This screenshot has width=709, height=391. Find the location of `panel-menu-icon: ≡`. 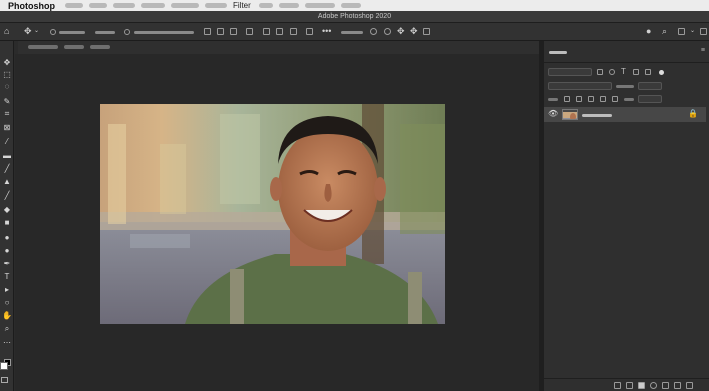

panel-menu-icon: ≡ is located at coordinates (703, 50).